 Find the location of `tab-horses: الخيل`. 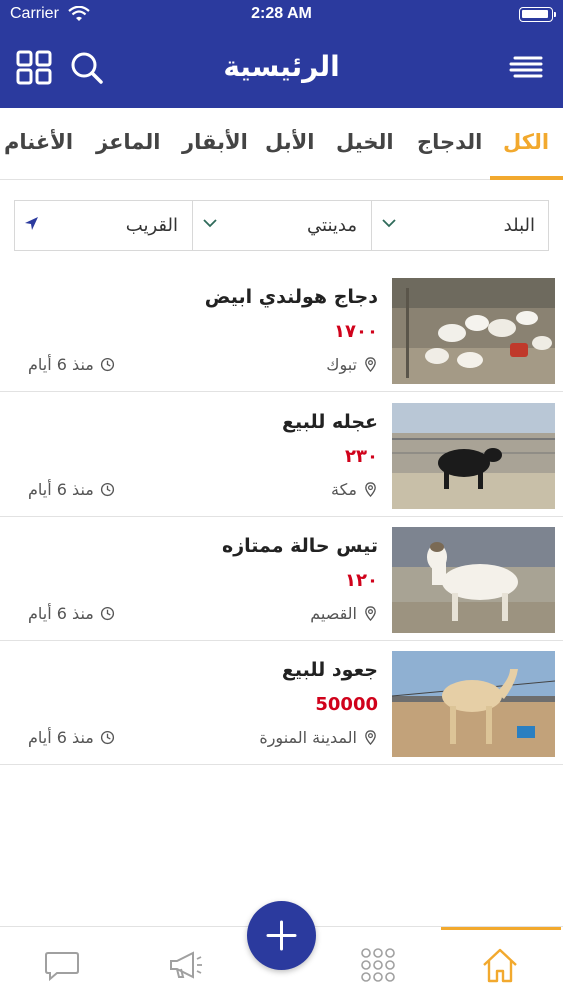

tab-horses: الخيل is located at coordinates (365, 142).